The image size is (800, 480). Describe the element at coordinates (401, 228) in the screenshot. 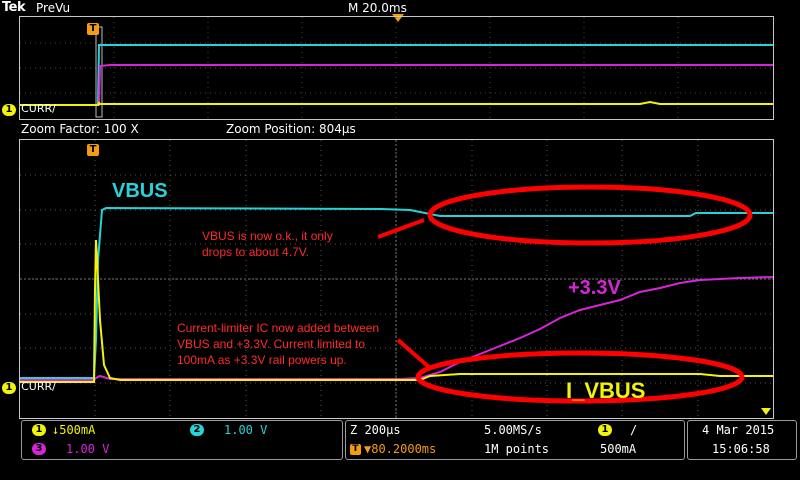

I see `vbus-note-arrow` at that location.